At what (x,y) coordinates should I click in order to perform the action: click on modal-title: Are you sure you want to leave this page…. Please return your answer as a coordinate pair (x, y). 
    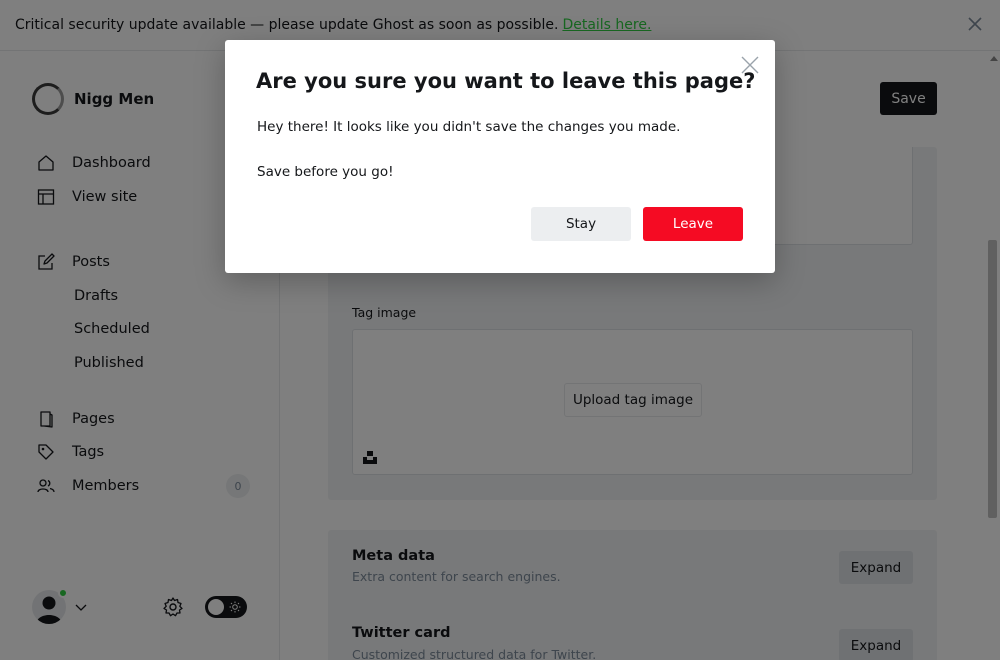
    Looking at the image, I should click on (506, 81).